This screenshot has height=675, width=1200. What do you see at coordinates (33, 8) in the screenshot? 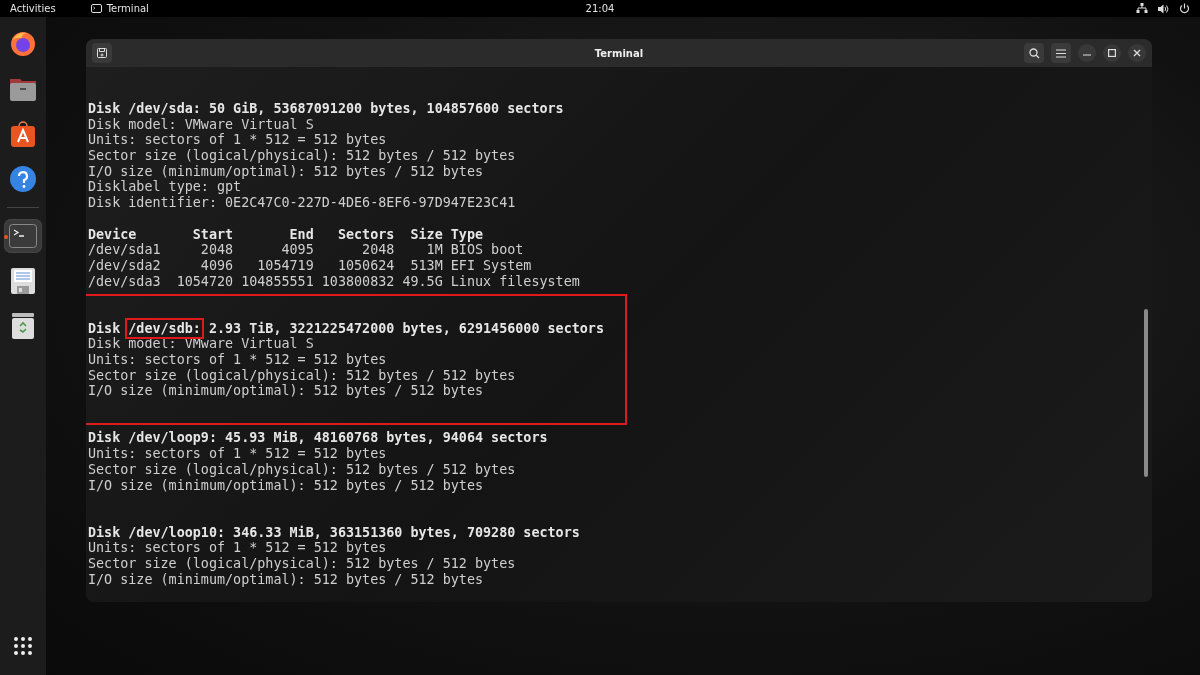
I see `activities-button: Activities` at bounding box center [33, 8].